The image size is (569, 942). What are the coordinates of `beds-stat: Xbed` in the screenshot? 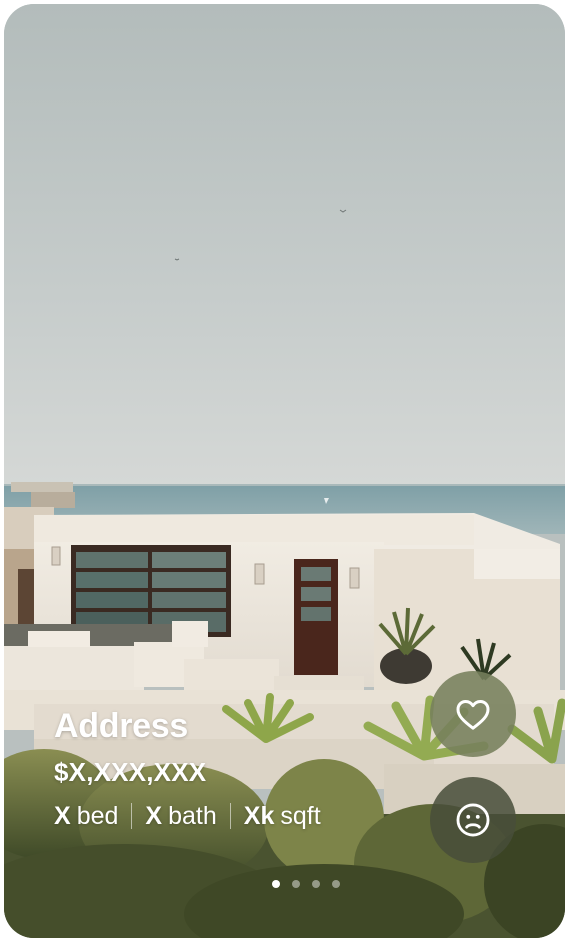 It's located at (86, 816).